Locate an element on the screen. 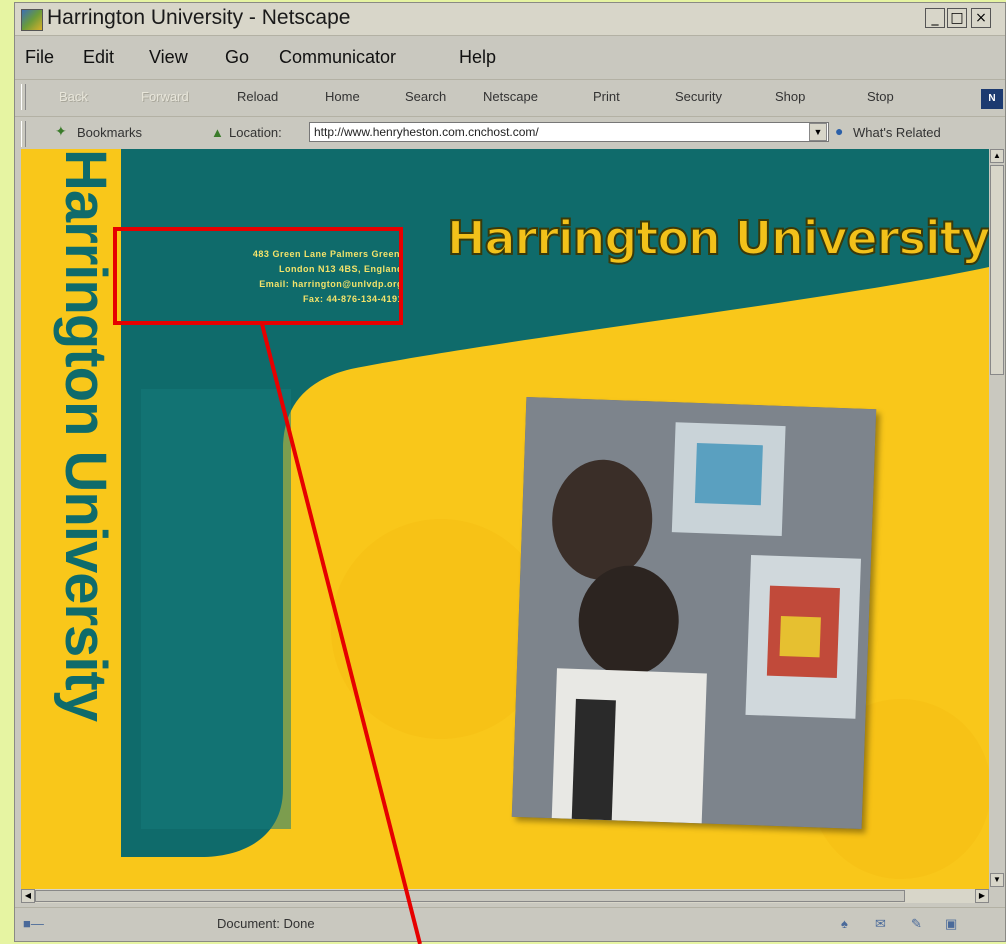 This screenshot has width=1006, height=944. whats-related-button: What's Related is located at coordinates (897, 132).